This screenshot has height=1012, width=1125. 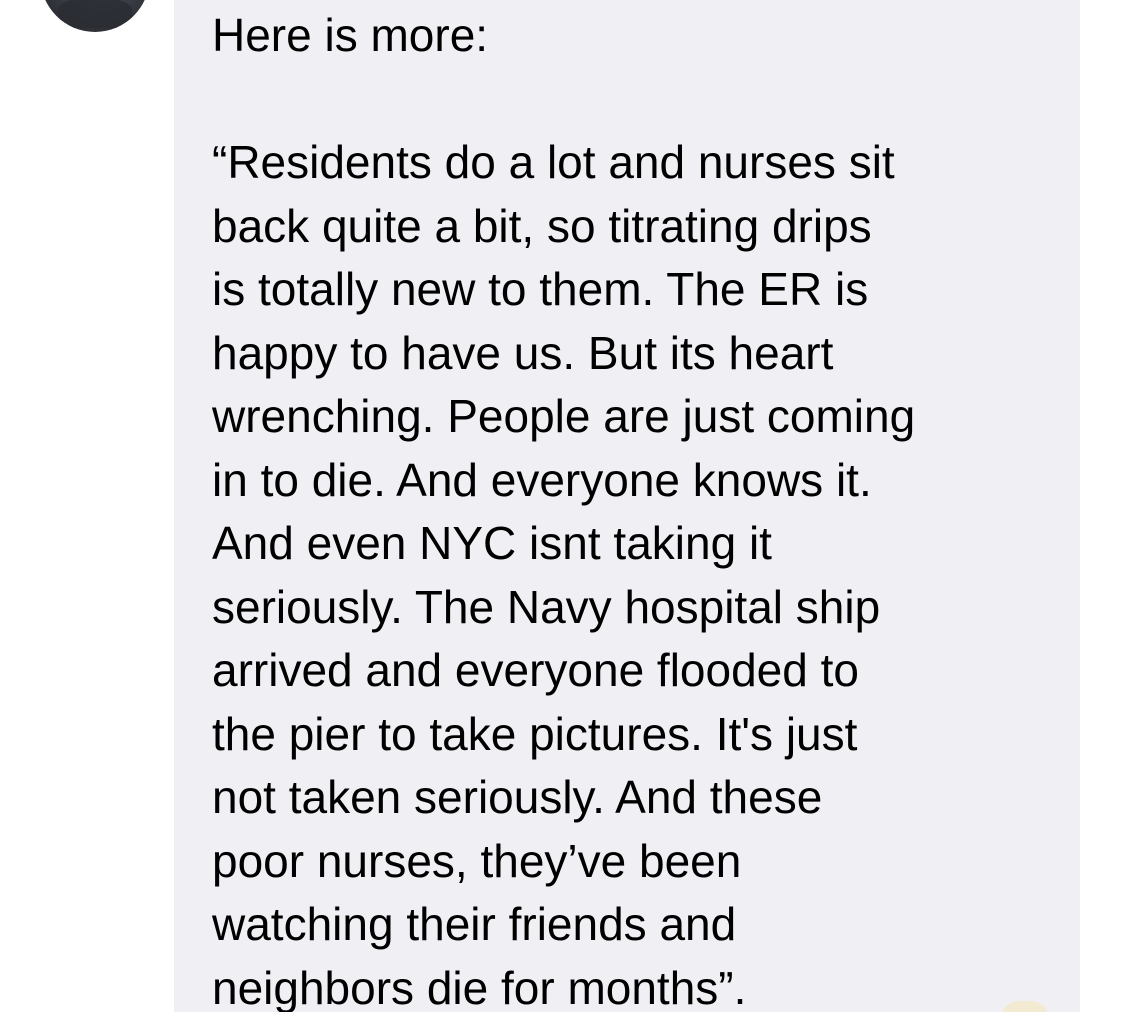 I want to click on message-body-line: not taken seriously. And these, so click(x=517, y=797).